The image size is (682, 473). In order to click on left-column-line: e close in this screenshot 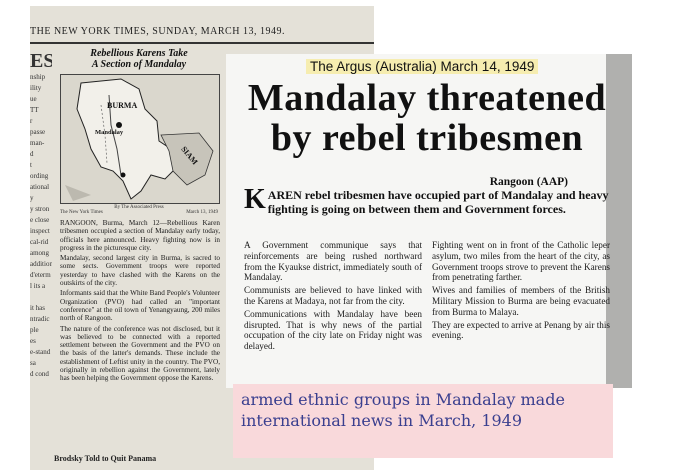, I will do `click(40, 220)`.